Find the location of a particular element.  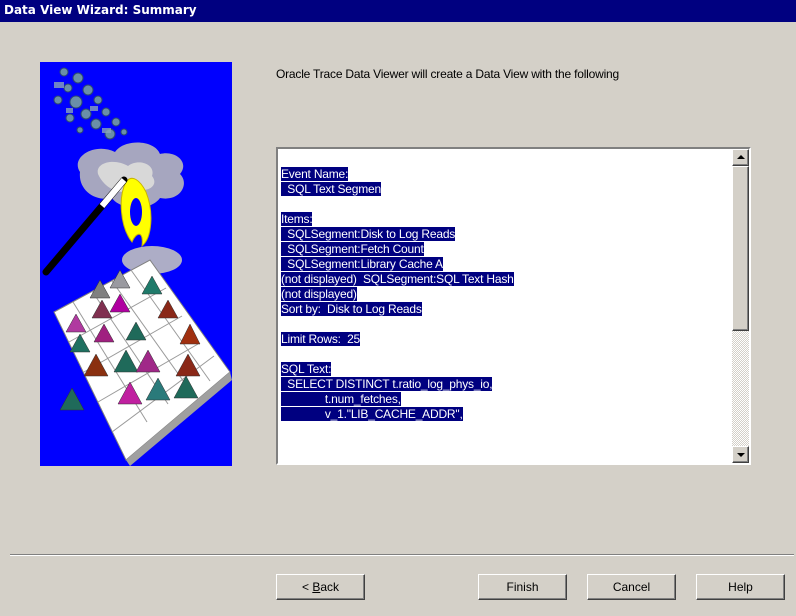

back-button: < Back is located at coordinates (320, 587).